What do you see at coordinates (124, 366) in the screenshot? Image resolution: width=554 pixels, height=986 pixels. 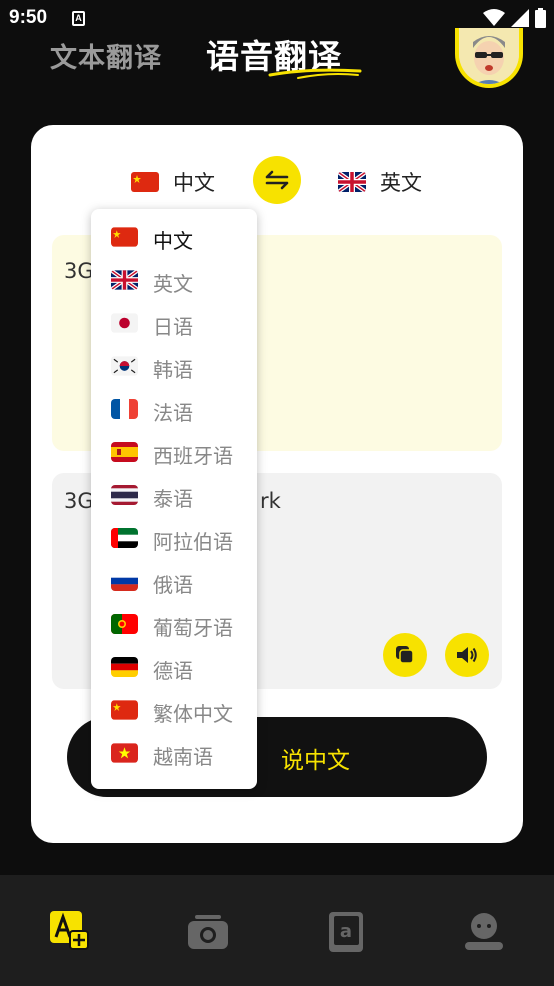 I see `kr-flag-icon` at bounding box center [124, 366].